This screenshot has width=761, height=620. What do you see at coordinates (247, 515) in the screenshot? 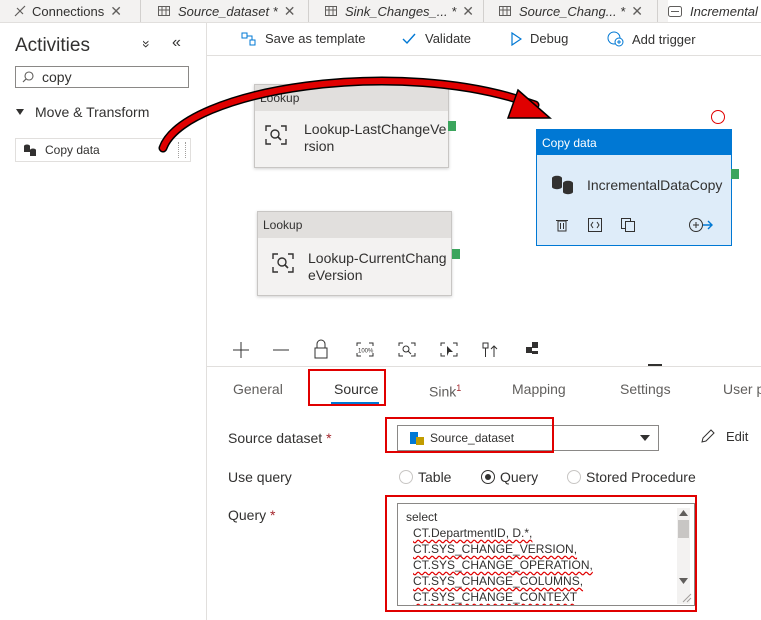
I see `label-text: Query` at bounding box center [247, 515].